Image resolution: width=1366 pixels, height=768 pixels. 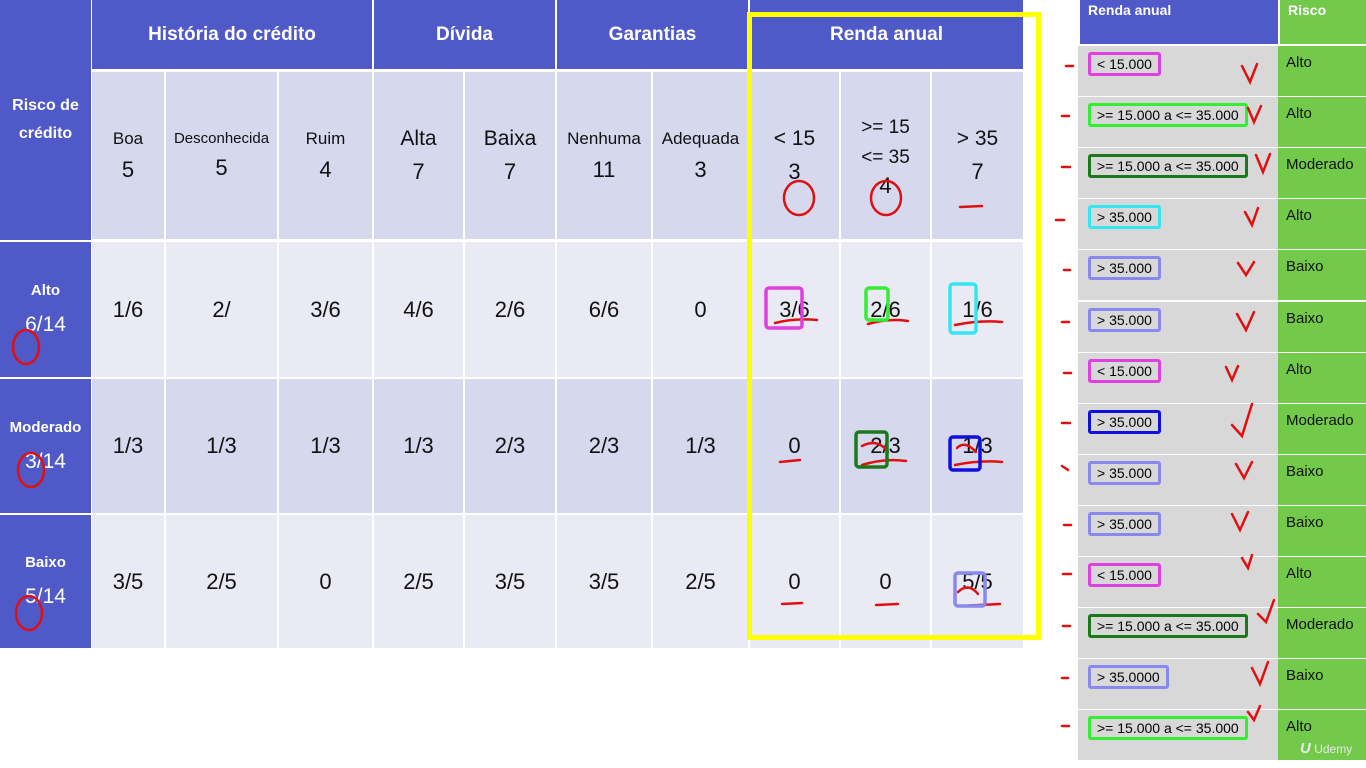 I want to click on row-header-1: Moderado 3/14, so click(x=45, y=446).